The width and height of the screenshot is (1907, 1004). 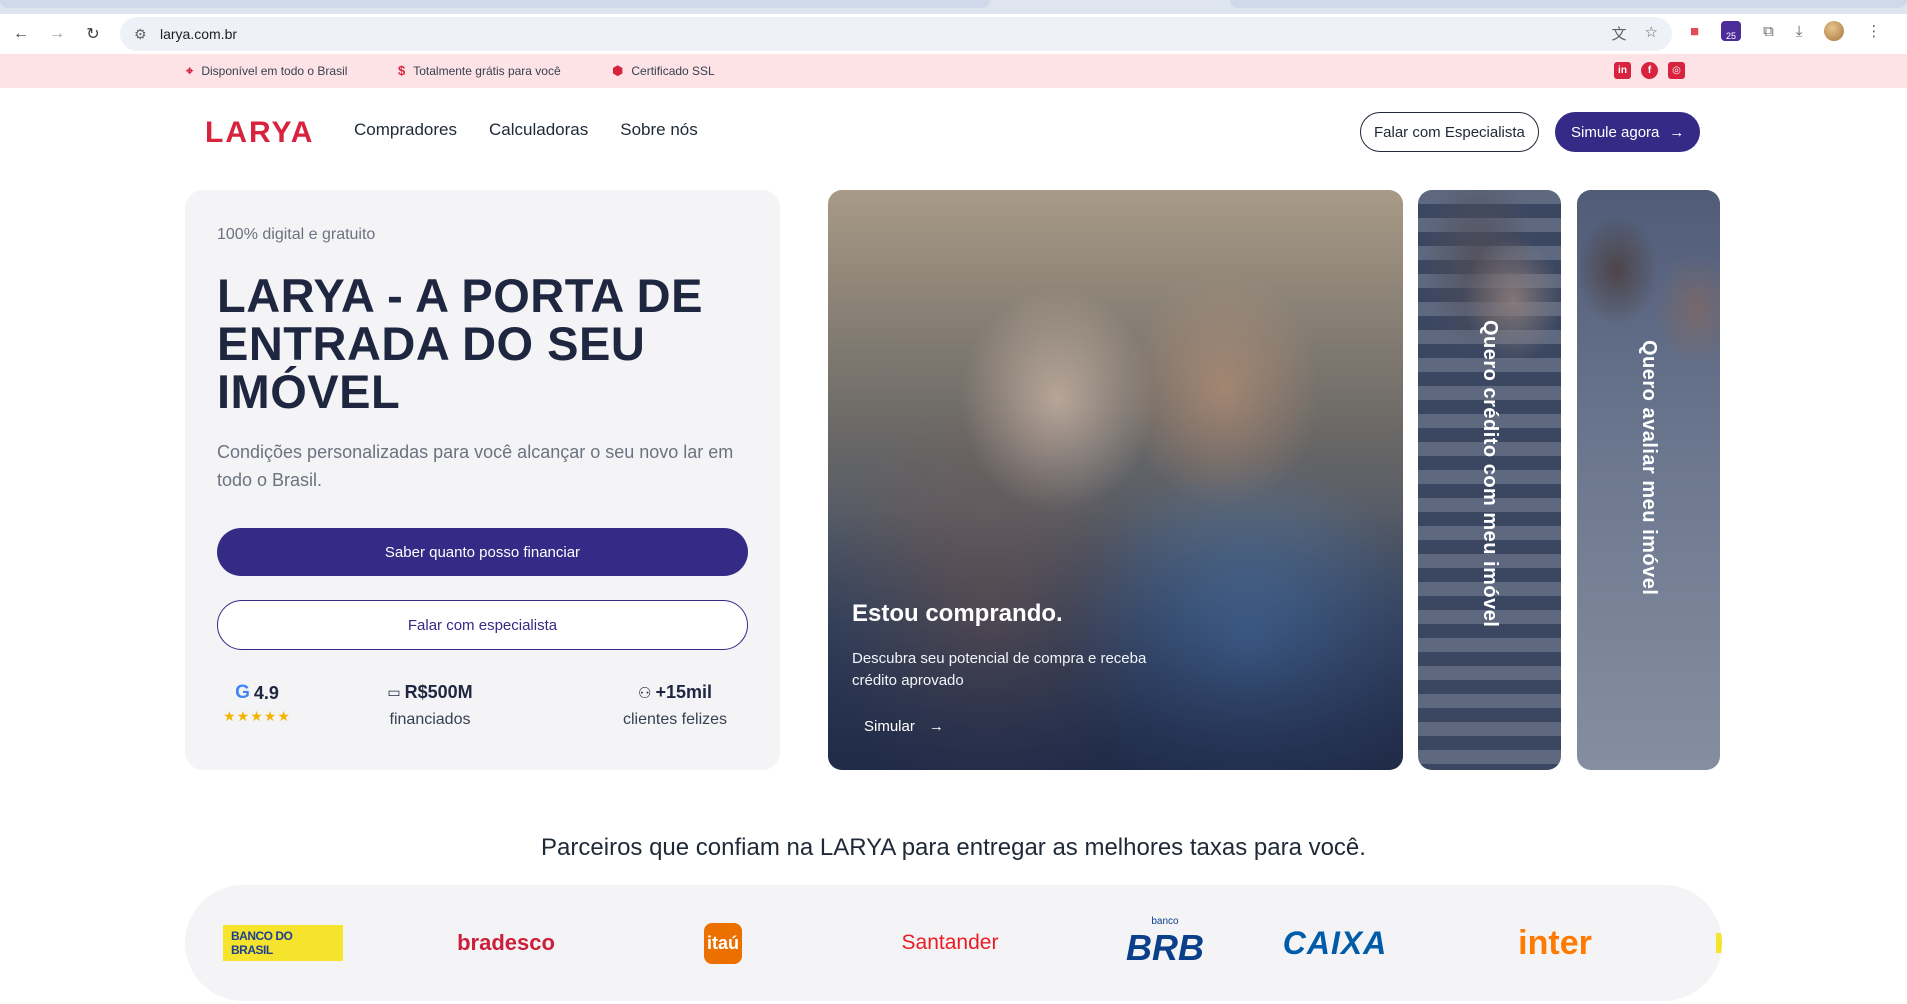 What do you see at coordinates (1165, 921) in the screenshot?
I see `logo-prefix: banco` at bounding box center [1165, 921].